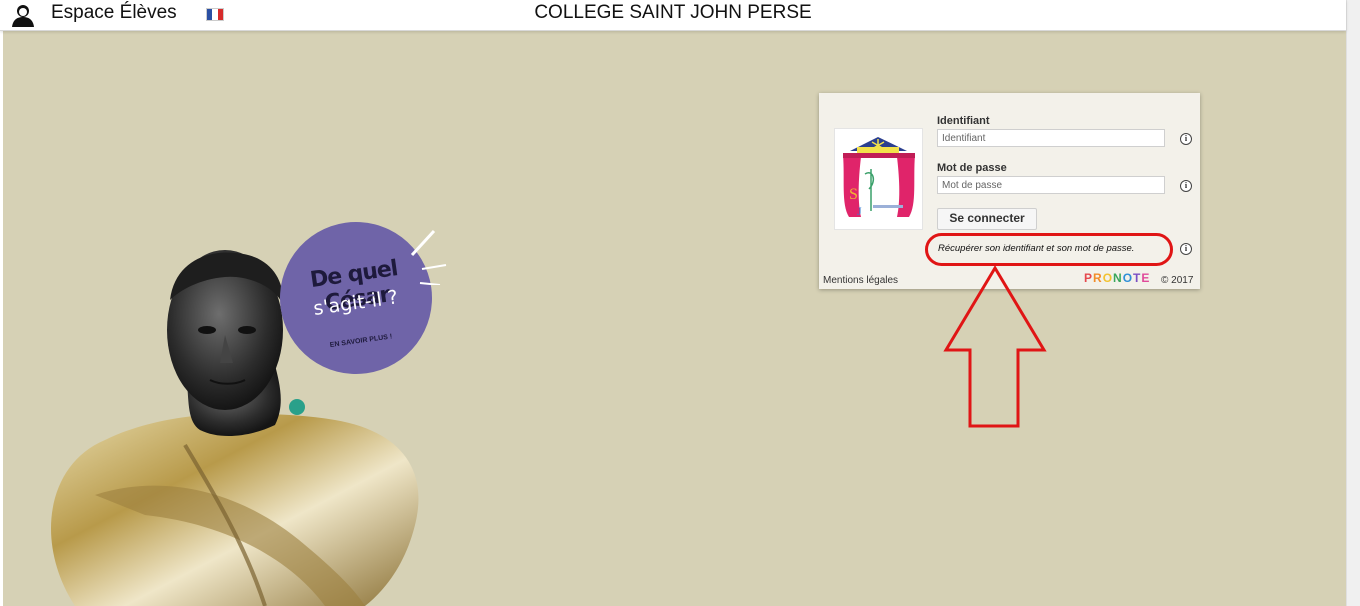 This screenshot has width=1360, height=606. What do you see at coordinates (1186, 186) in the screenshot?
I see `password-info-icon: i` at bounding box center [1186, 186].